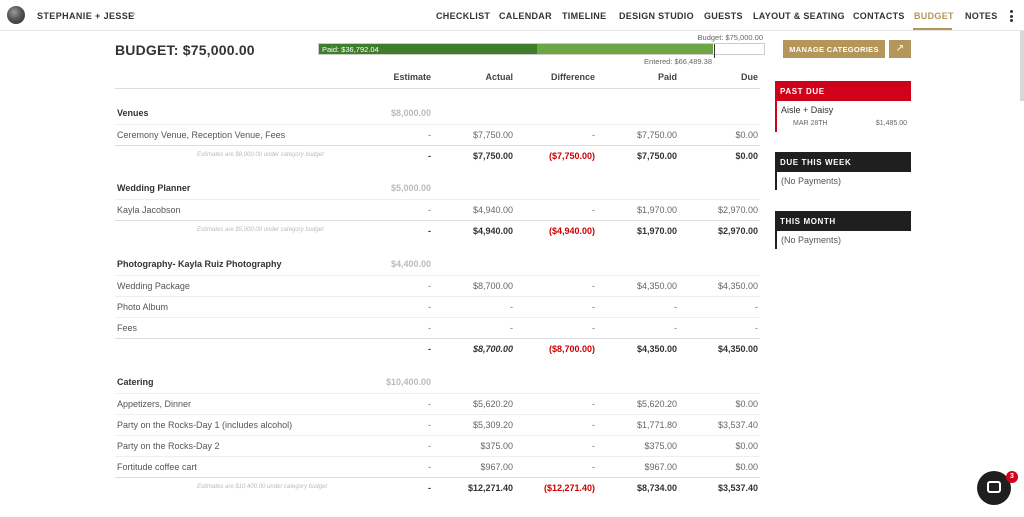 Image resolution: width=1024 pixels, height=517 pixels. What do you see at coordinates (846, 110) in the screenshot?
I see `past-due-vendor: Aisle + Daisy` at bounding box center [846, 110].